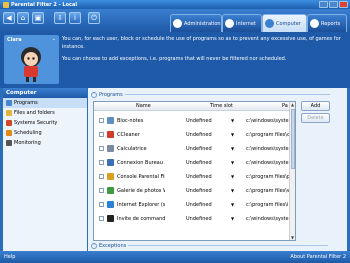 This screenshot has width=350, height=263. I want to click on table-row: Bloc-notes Undefined ▼ c:\windows\syste, so click(191, 121).